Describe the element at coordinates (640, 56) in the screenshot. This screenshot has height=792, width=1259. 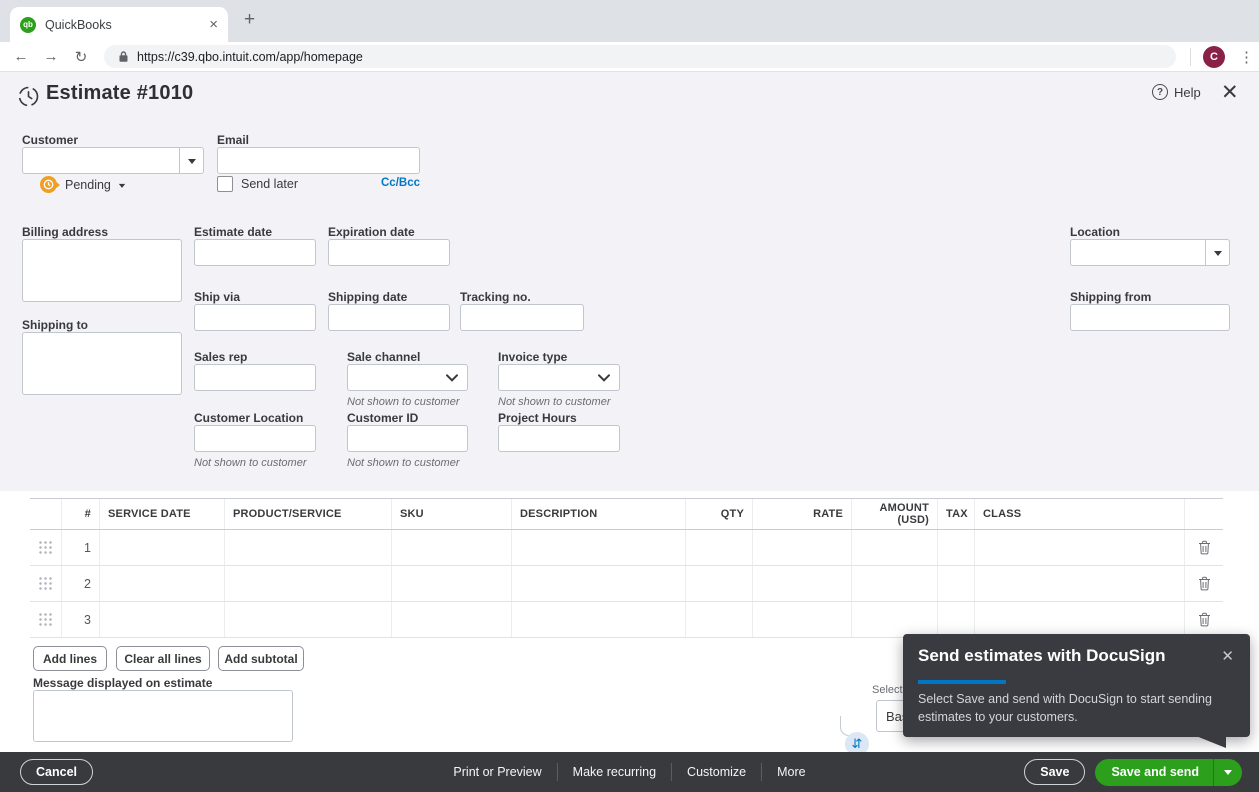
I see `address-bar: https://c39.qbo.intuit.com/app/homepage` at that location.